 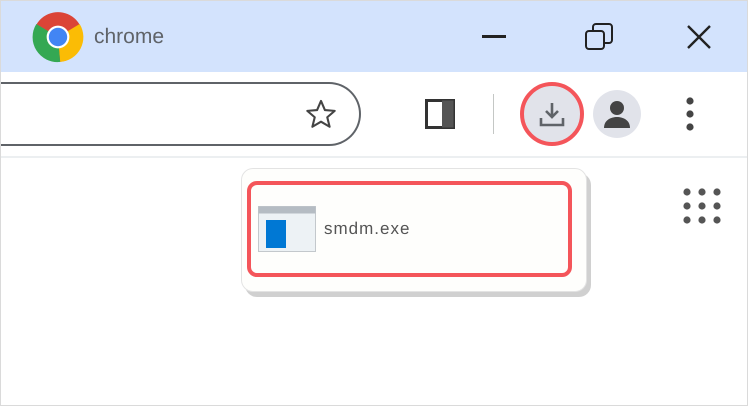 What do you see at coordinates (58, 36) in the screenshot?
I see `chrome-logo-icon` at bounding box center [58, 36].